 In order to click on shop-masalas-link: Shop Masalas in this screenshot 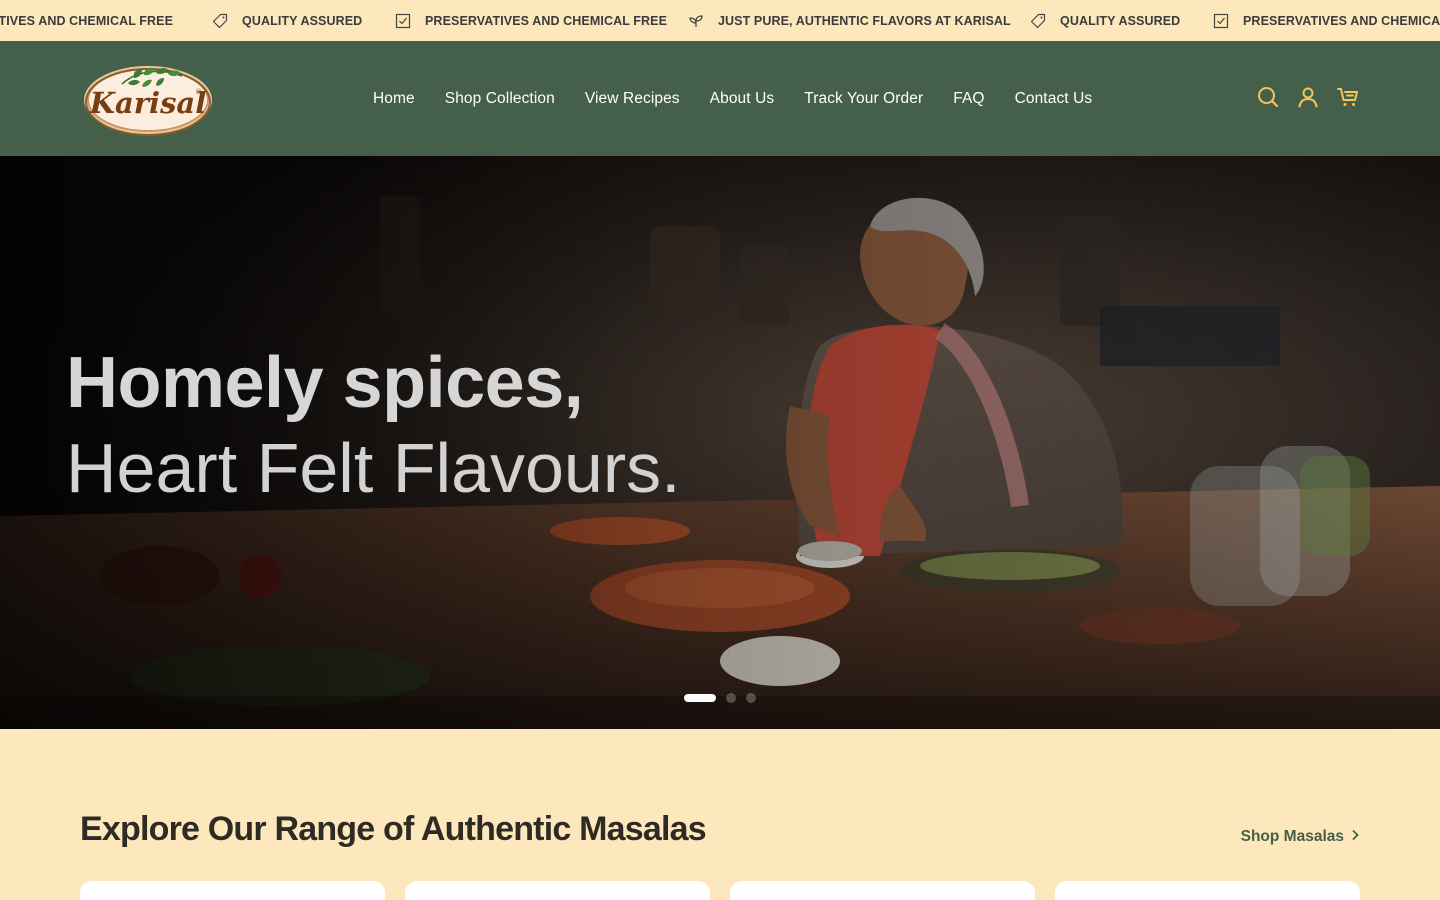, I will do `click(1300, 837)`.